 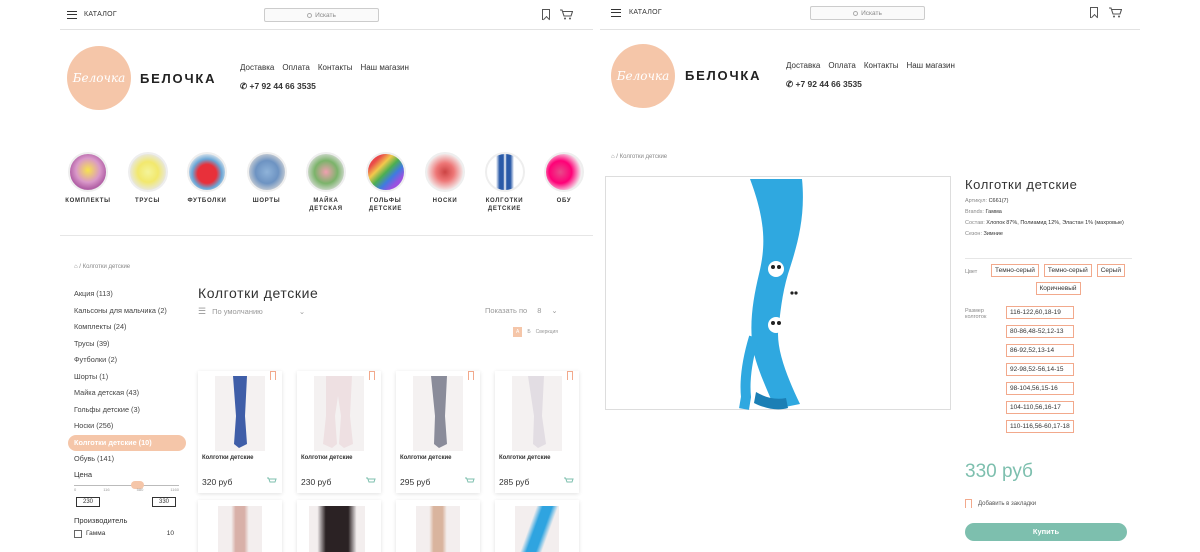 What do you see at coordinates (147, 172) in the screenshot?
I see `underwear-icon` at bounding box center [147, 172].